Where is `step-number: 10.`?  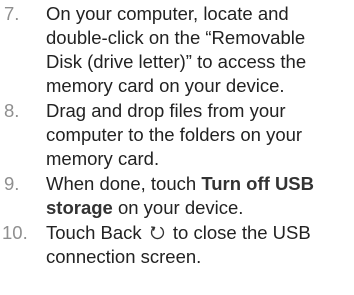 step-number: 10. is located at coordinates (15, 232).